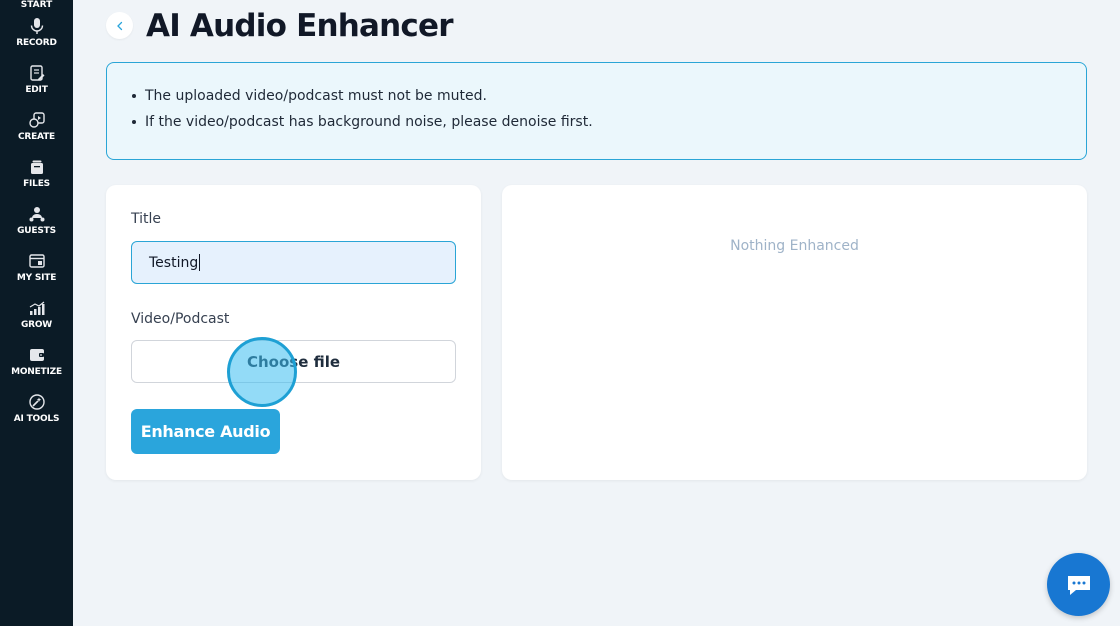  I want to click on title-input-value: Testing, so click(174, 262).